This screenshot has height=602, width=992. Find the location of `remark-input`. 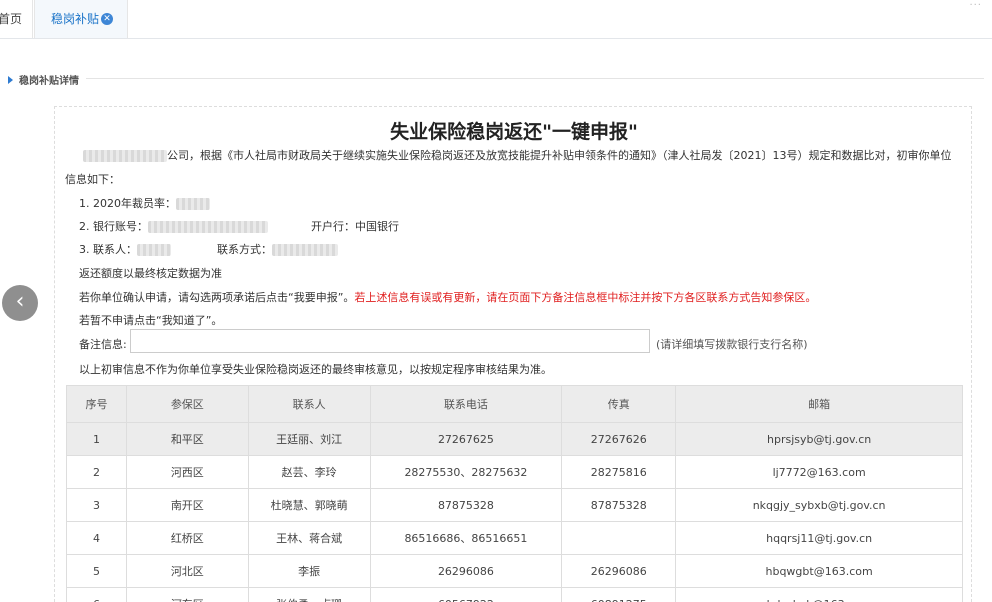

remark-input is located at coordinates (390, 341).